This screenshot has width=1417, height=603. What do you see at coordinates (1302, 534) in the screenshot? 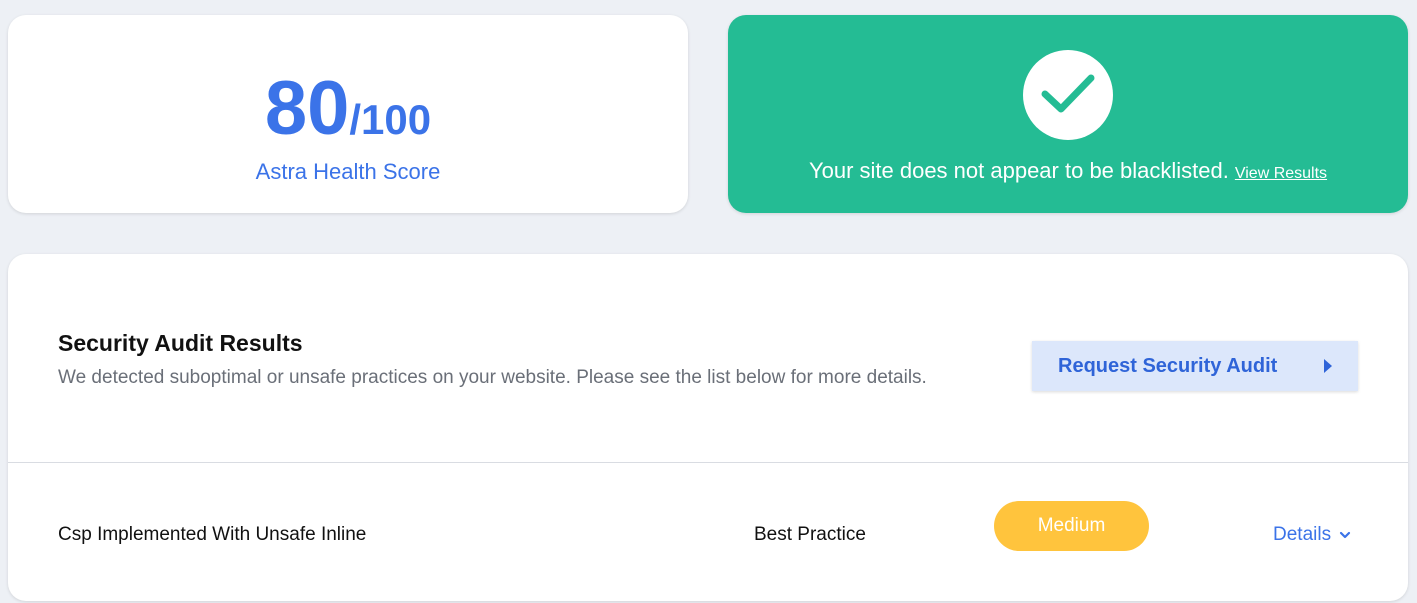
I see `details-label: Details` at bounding box center [1302, 534].